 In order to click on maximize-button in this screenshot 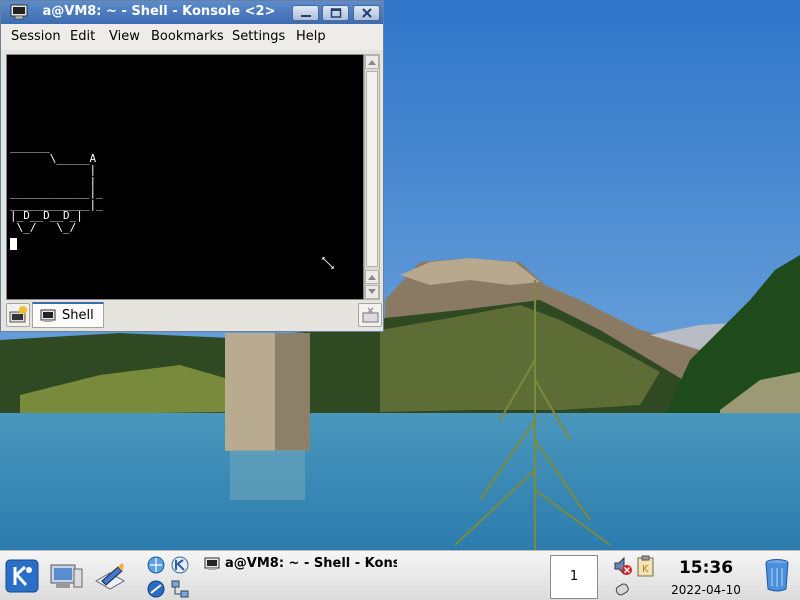, I will do `click(335, 13)`.